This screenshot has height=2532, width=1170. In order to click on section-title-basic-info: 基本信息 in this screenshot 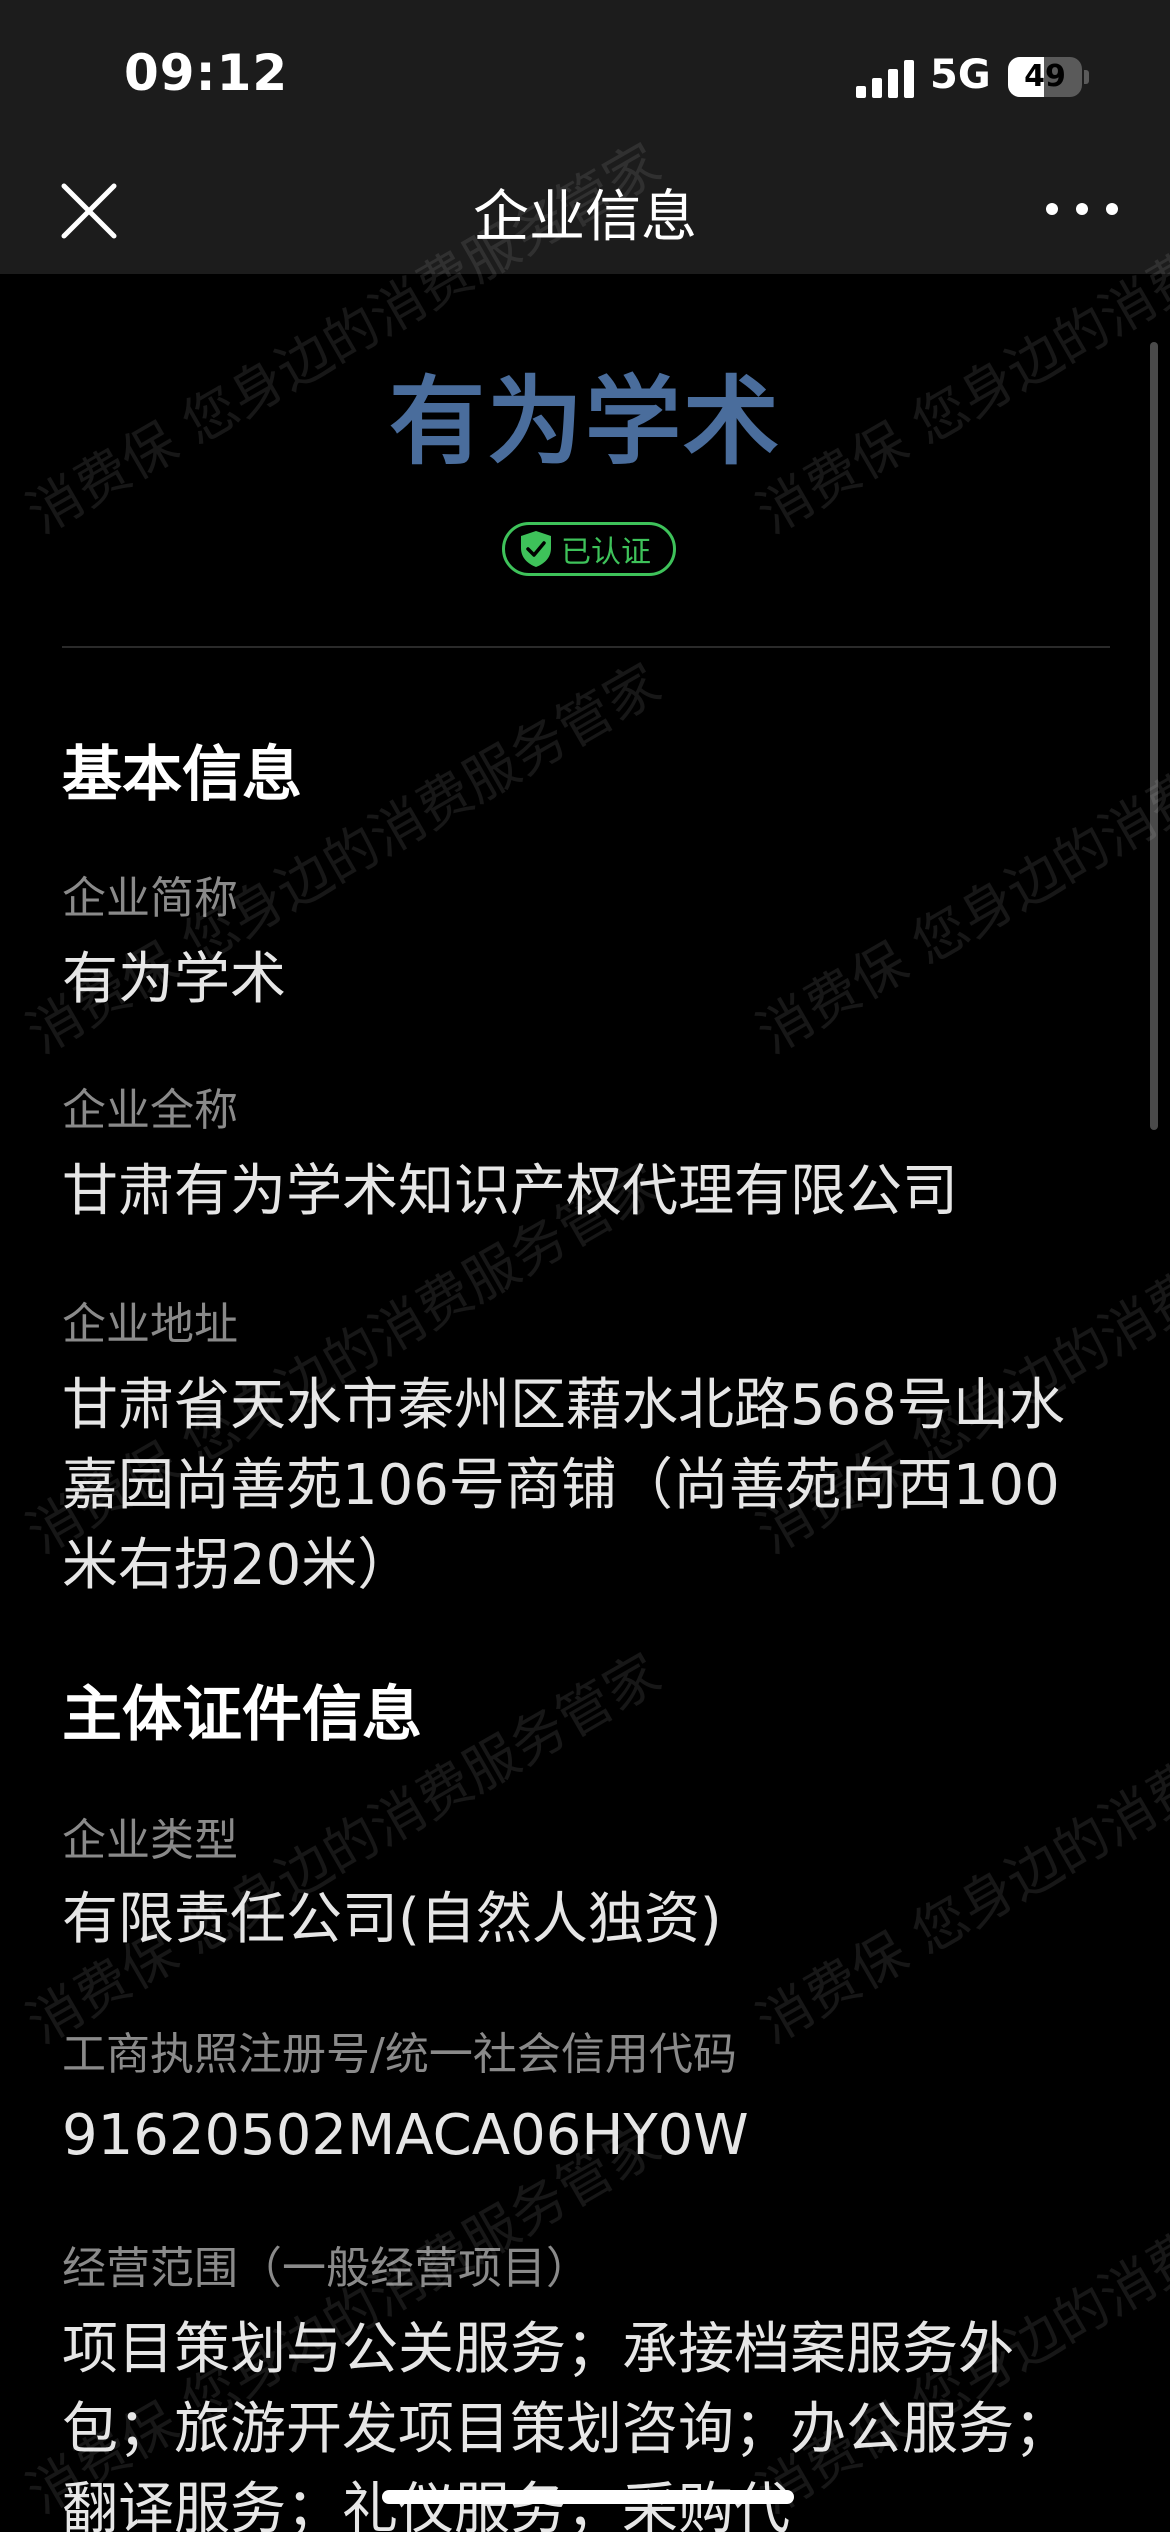, I will do `click(182, 775)`.